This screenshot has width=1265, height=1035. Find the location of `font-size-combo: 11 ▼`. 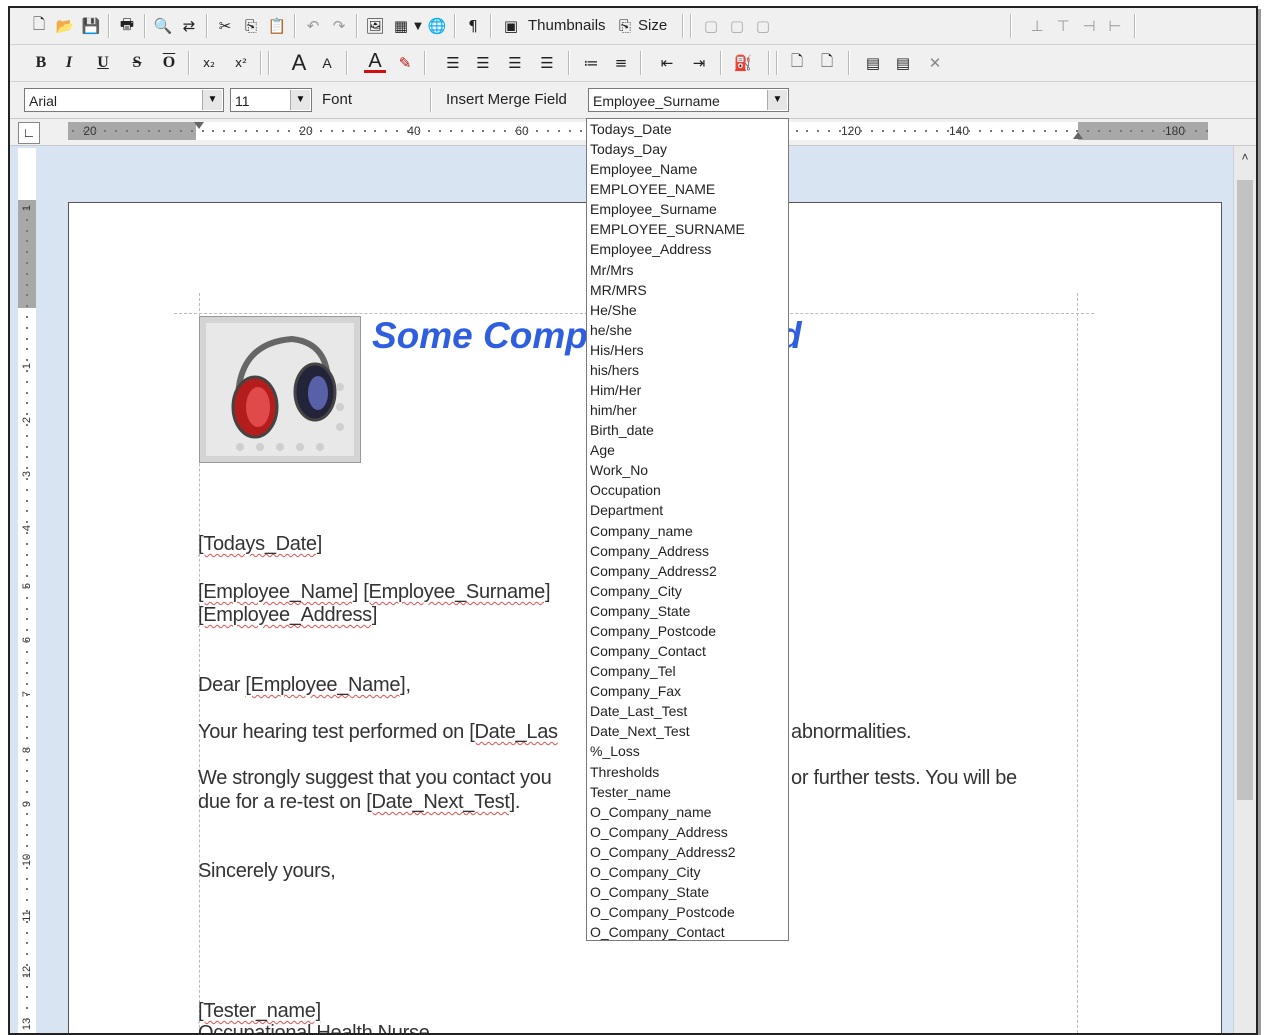

font-size-combo: 11 ▼ is located at coordinates (271, 100).